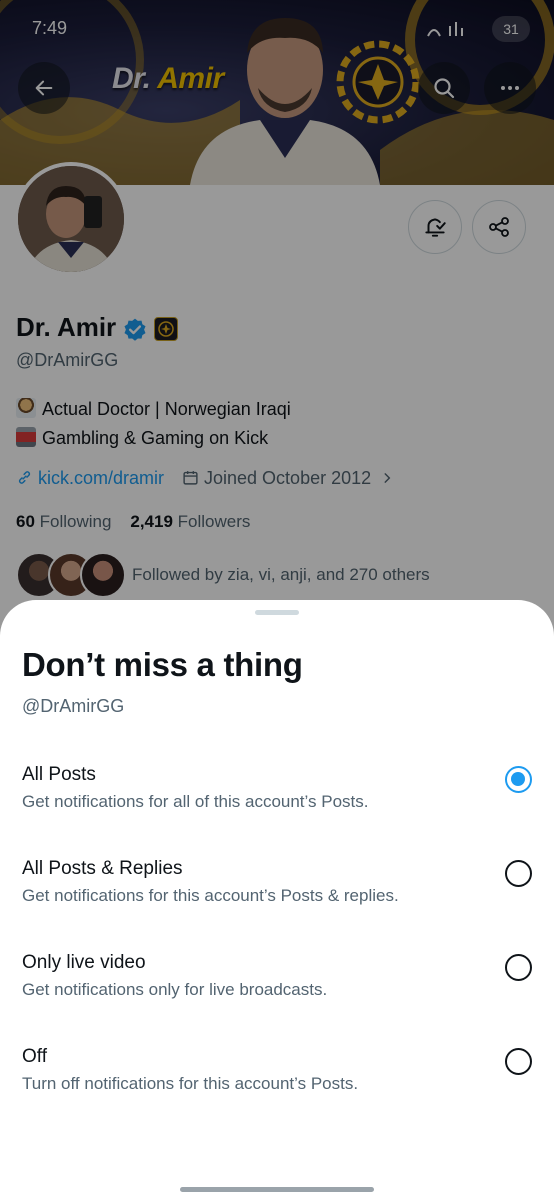 The width and height of the screenshot is (554, 1200). I want to click on radio-button-selected, so click(518, 779).